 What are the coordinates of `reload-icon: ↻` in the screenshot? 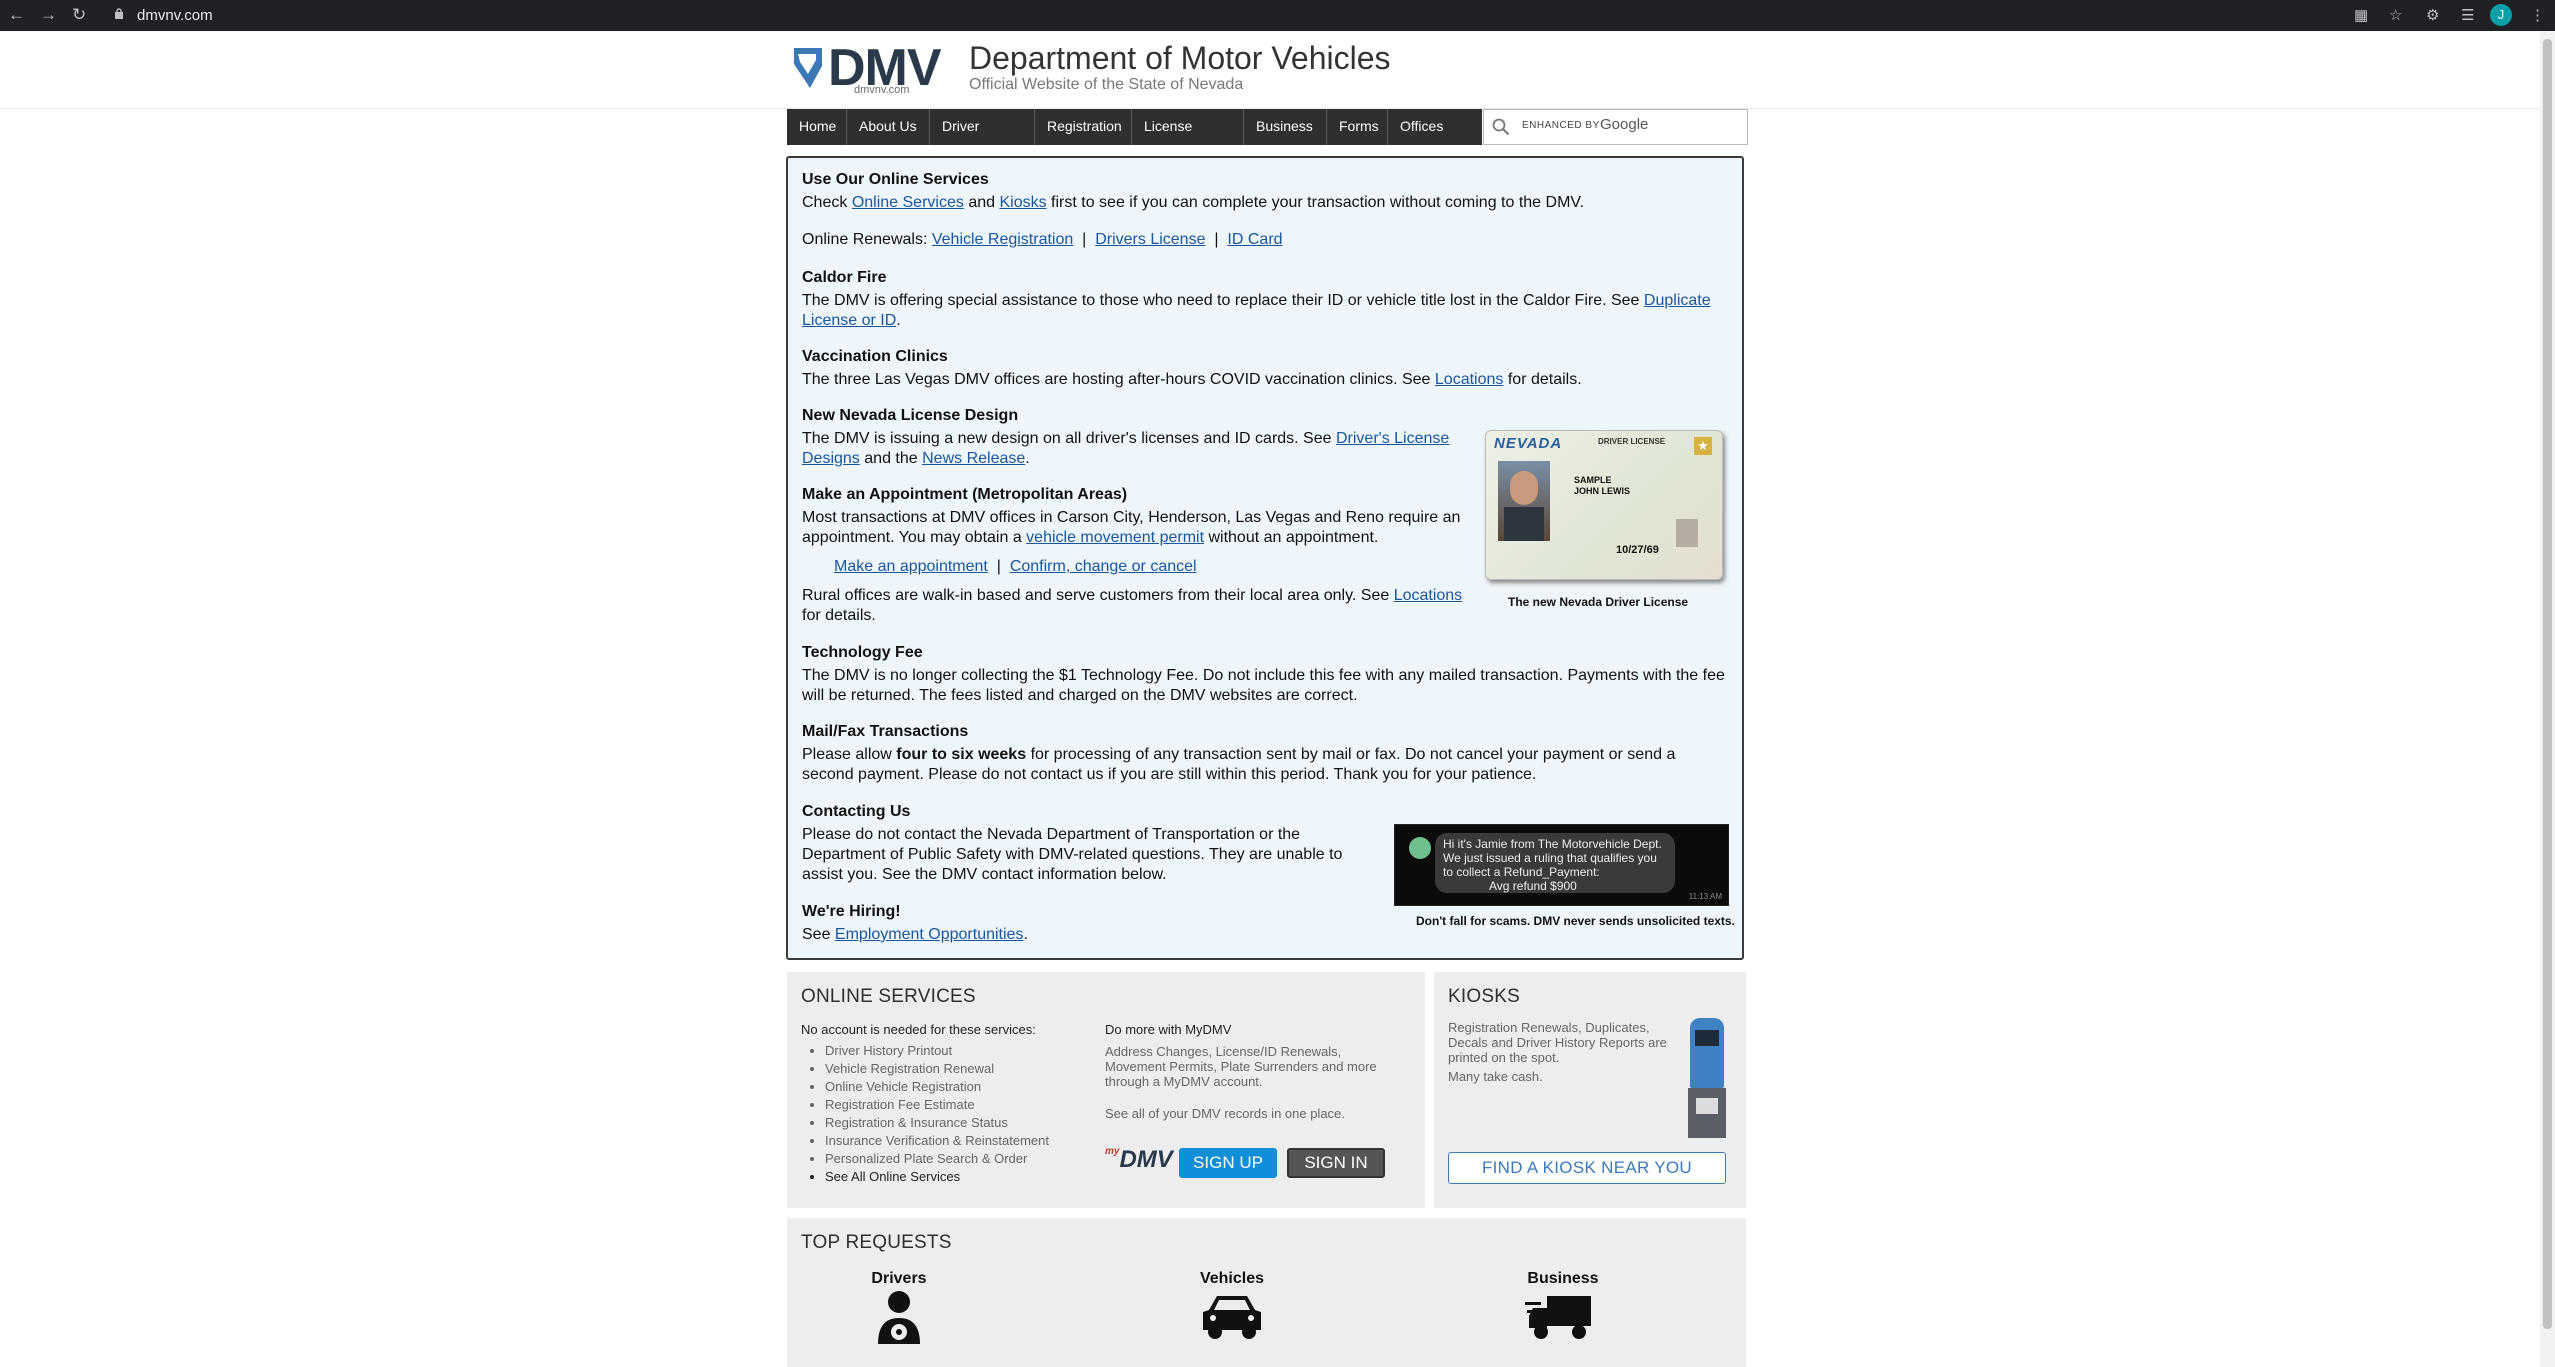 It's located at (79, 15).